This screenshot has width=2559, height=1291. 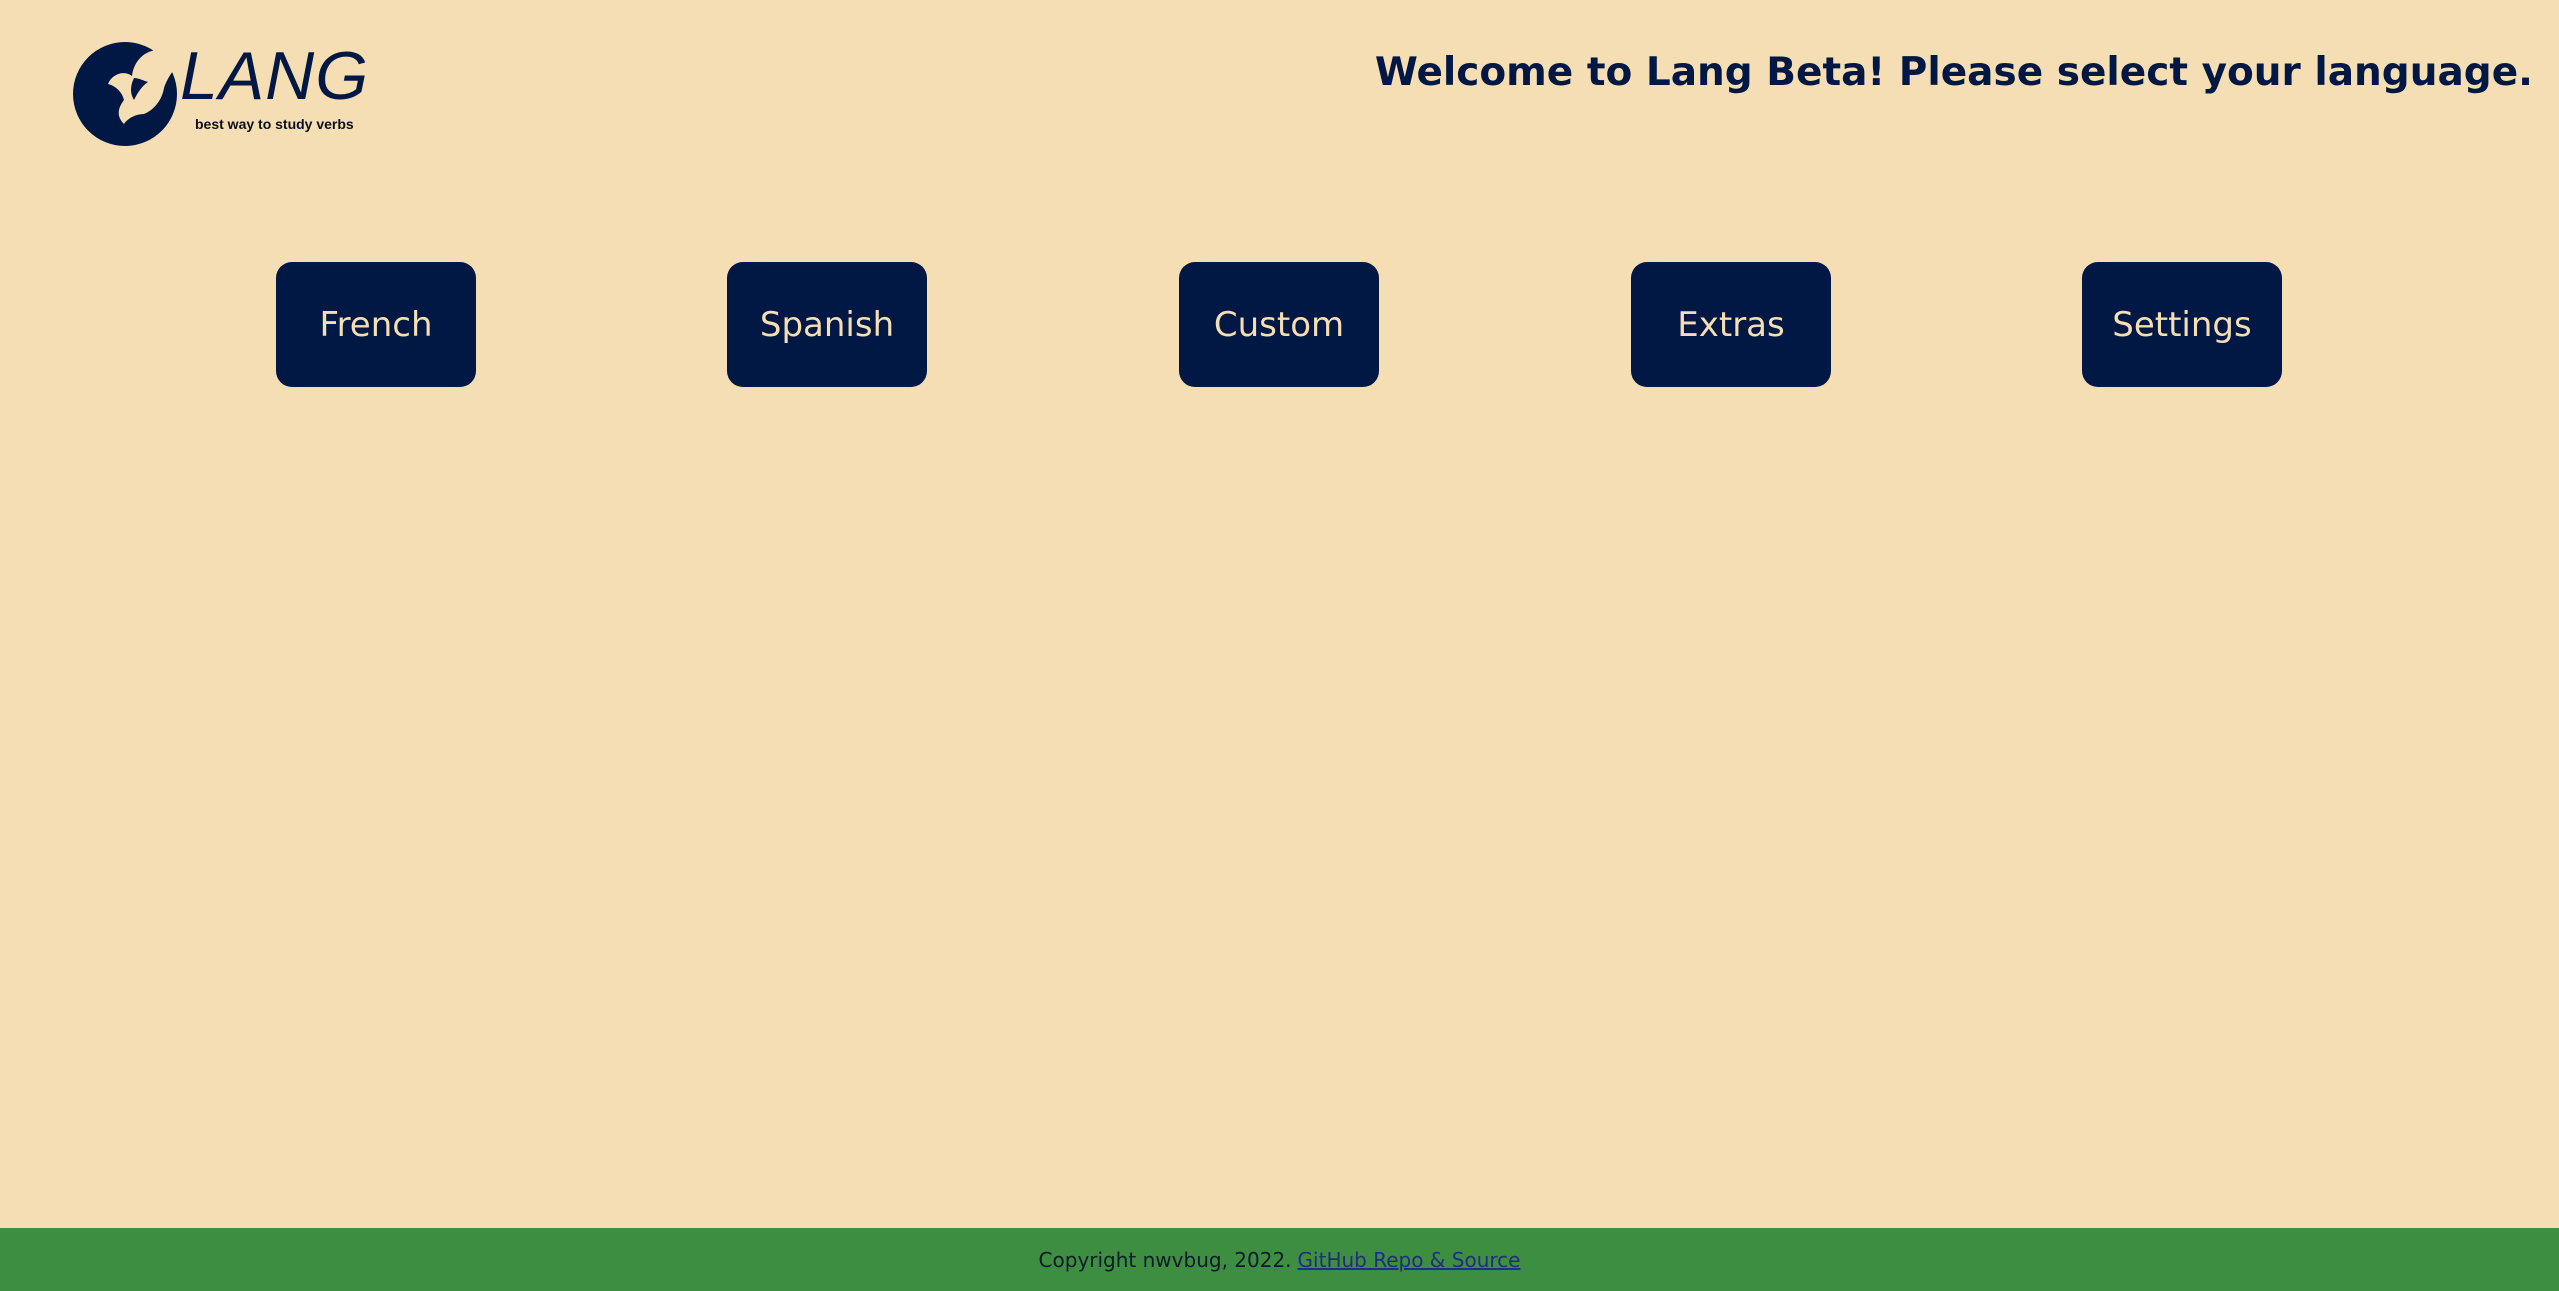 What do you see at coordinates (1279, 324) in the screenshot?
I see `custom-button: Custom` at bounding box center [1279, 324].